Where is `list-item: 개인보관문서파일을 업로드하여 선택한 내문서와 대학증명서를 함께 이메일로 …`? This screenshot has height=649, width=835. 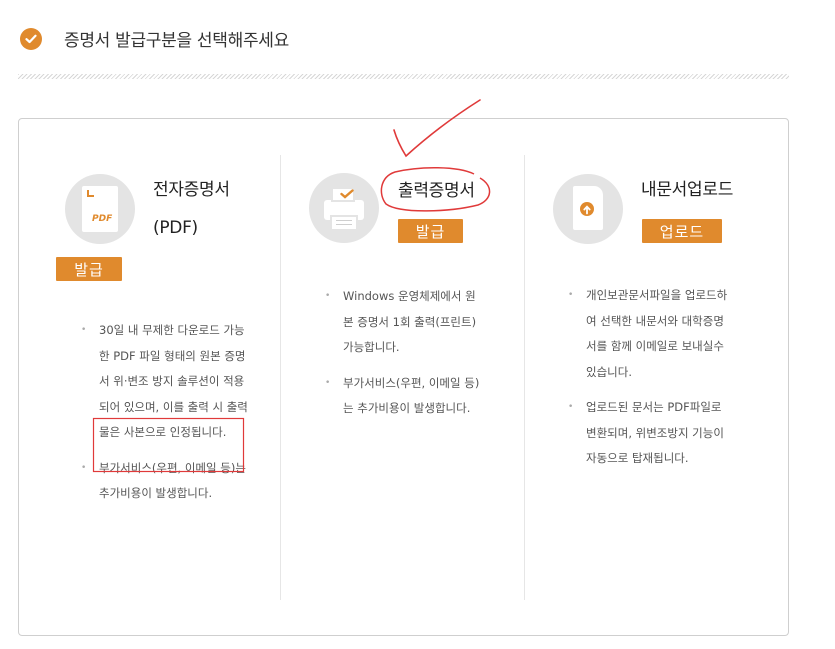 list-item: 개인보관문서파일을 업로드하여 선택한 내문서와 대학증명서를 함께 이메일로 … is located at coordinates (650, 334).